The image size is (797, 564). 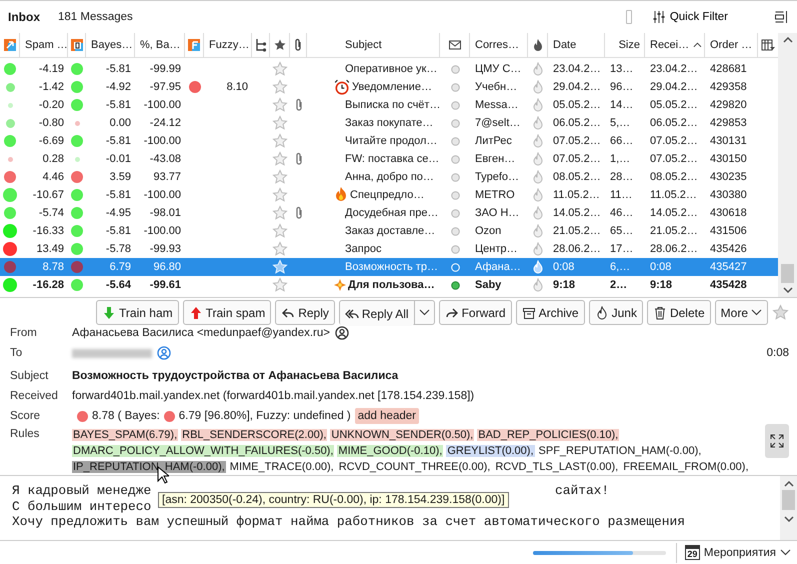 What do you see at coordinates (227, 312) in the screenshot?
I see `train-spam-button: Train spam` at bounding box center [227, 312].